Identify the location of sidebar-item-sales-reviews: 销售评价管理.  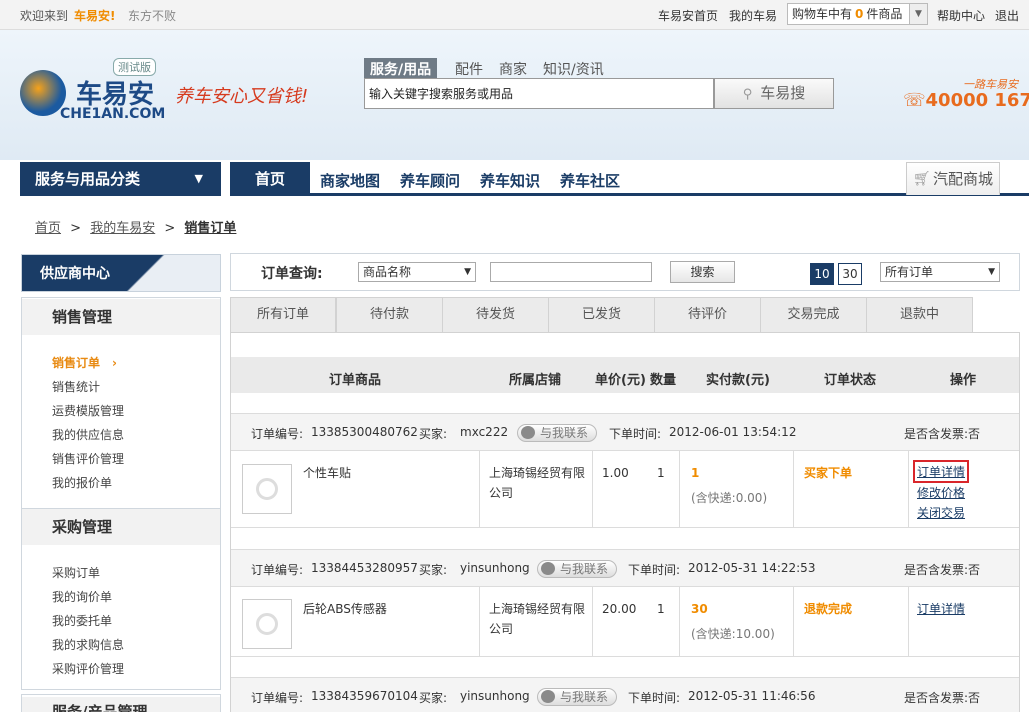
(88, 458).